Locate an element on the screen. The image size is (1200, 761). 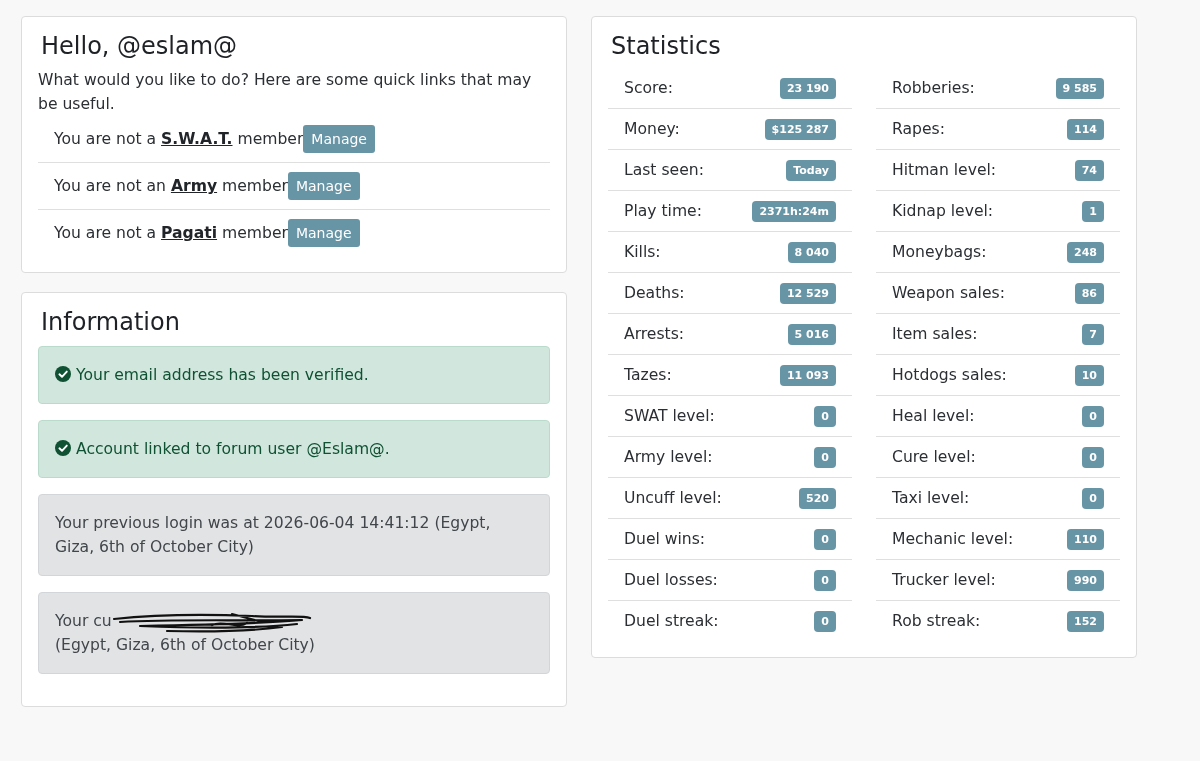
stat-value: 5 016 is located at coordinates (811, 334).